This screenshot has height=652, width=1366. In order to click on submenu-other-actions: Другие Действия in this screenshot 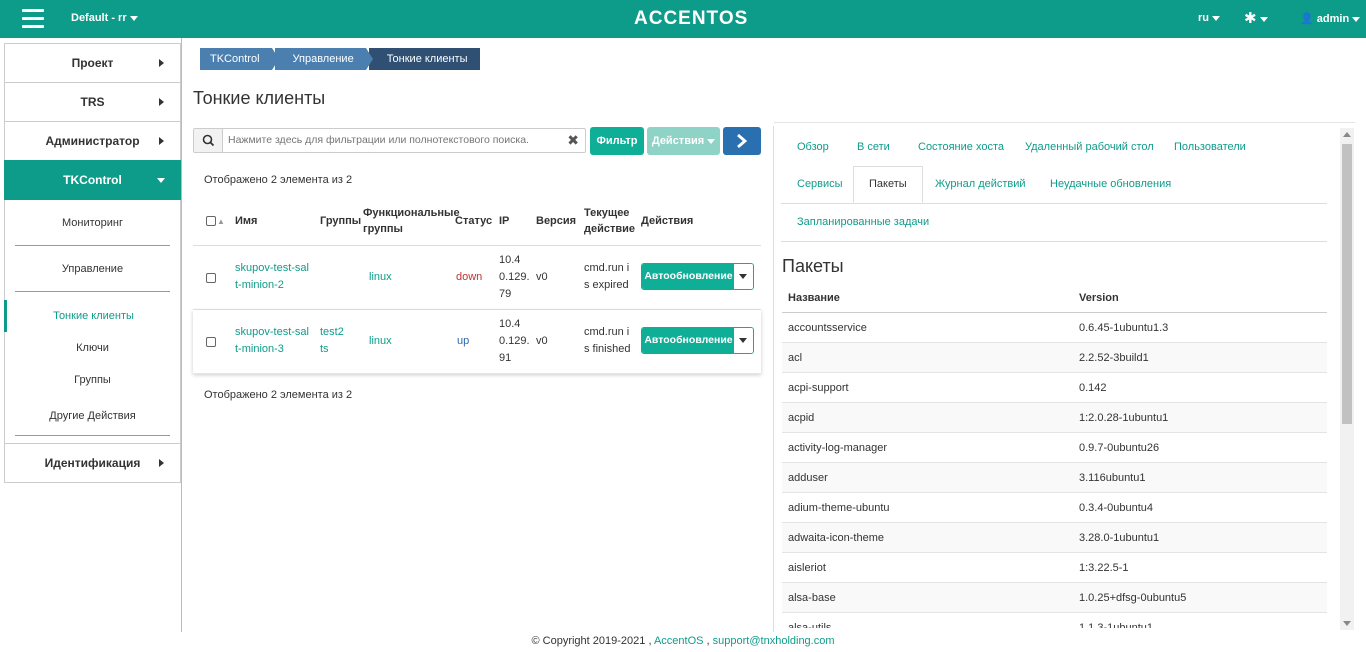, I will do `click(92, 416)`.